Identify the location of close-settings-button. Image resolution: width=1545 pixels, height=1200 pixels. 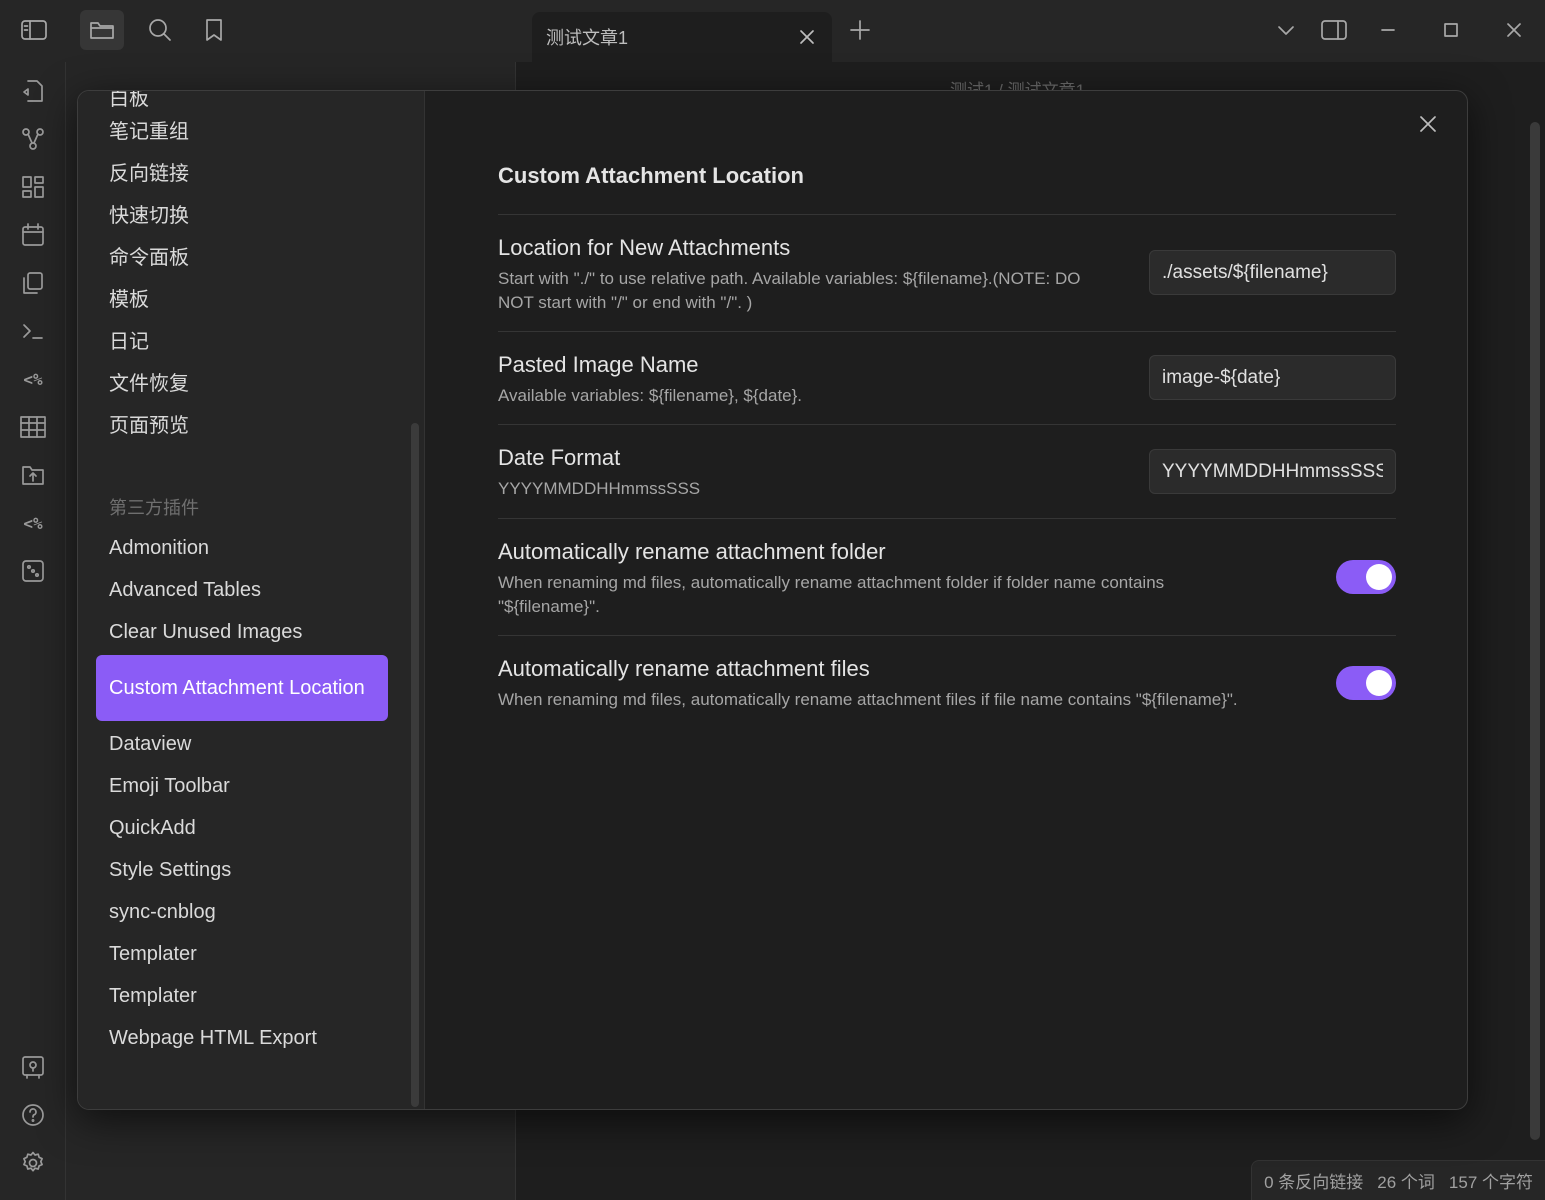
(1428, 124).